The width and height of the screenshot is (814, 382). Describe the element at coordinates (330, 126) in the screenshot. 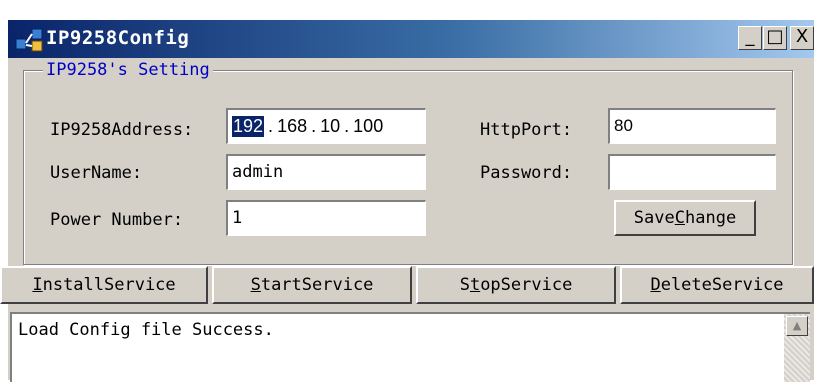

I see `ip-octet-3: 10` at that location.